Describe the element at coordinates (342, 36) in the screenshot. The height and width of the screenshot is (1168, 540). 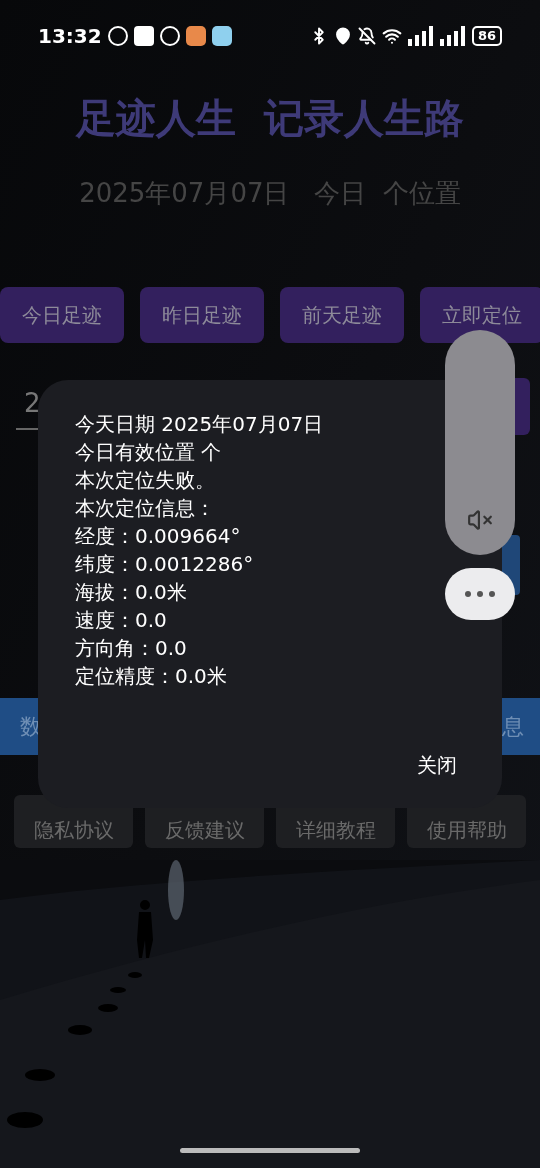
I see `location-icon` at that location.